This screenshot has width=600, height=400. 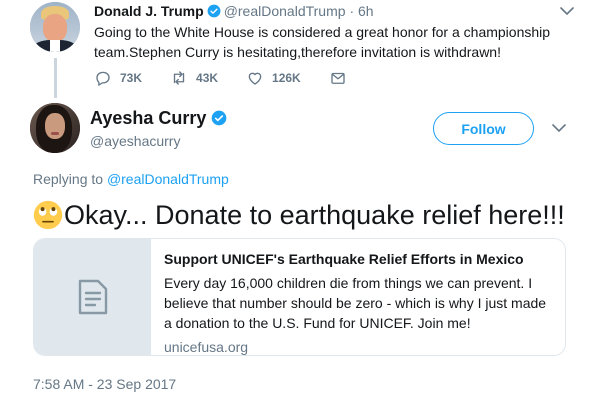 I want to click on thread-connector, so click(x=55, y=78).